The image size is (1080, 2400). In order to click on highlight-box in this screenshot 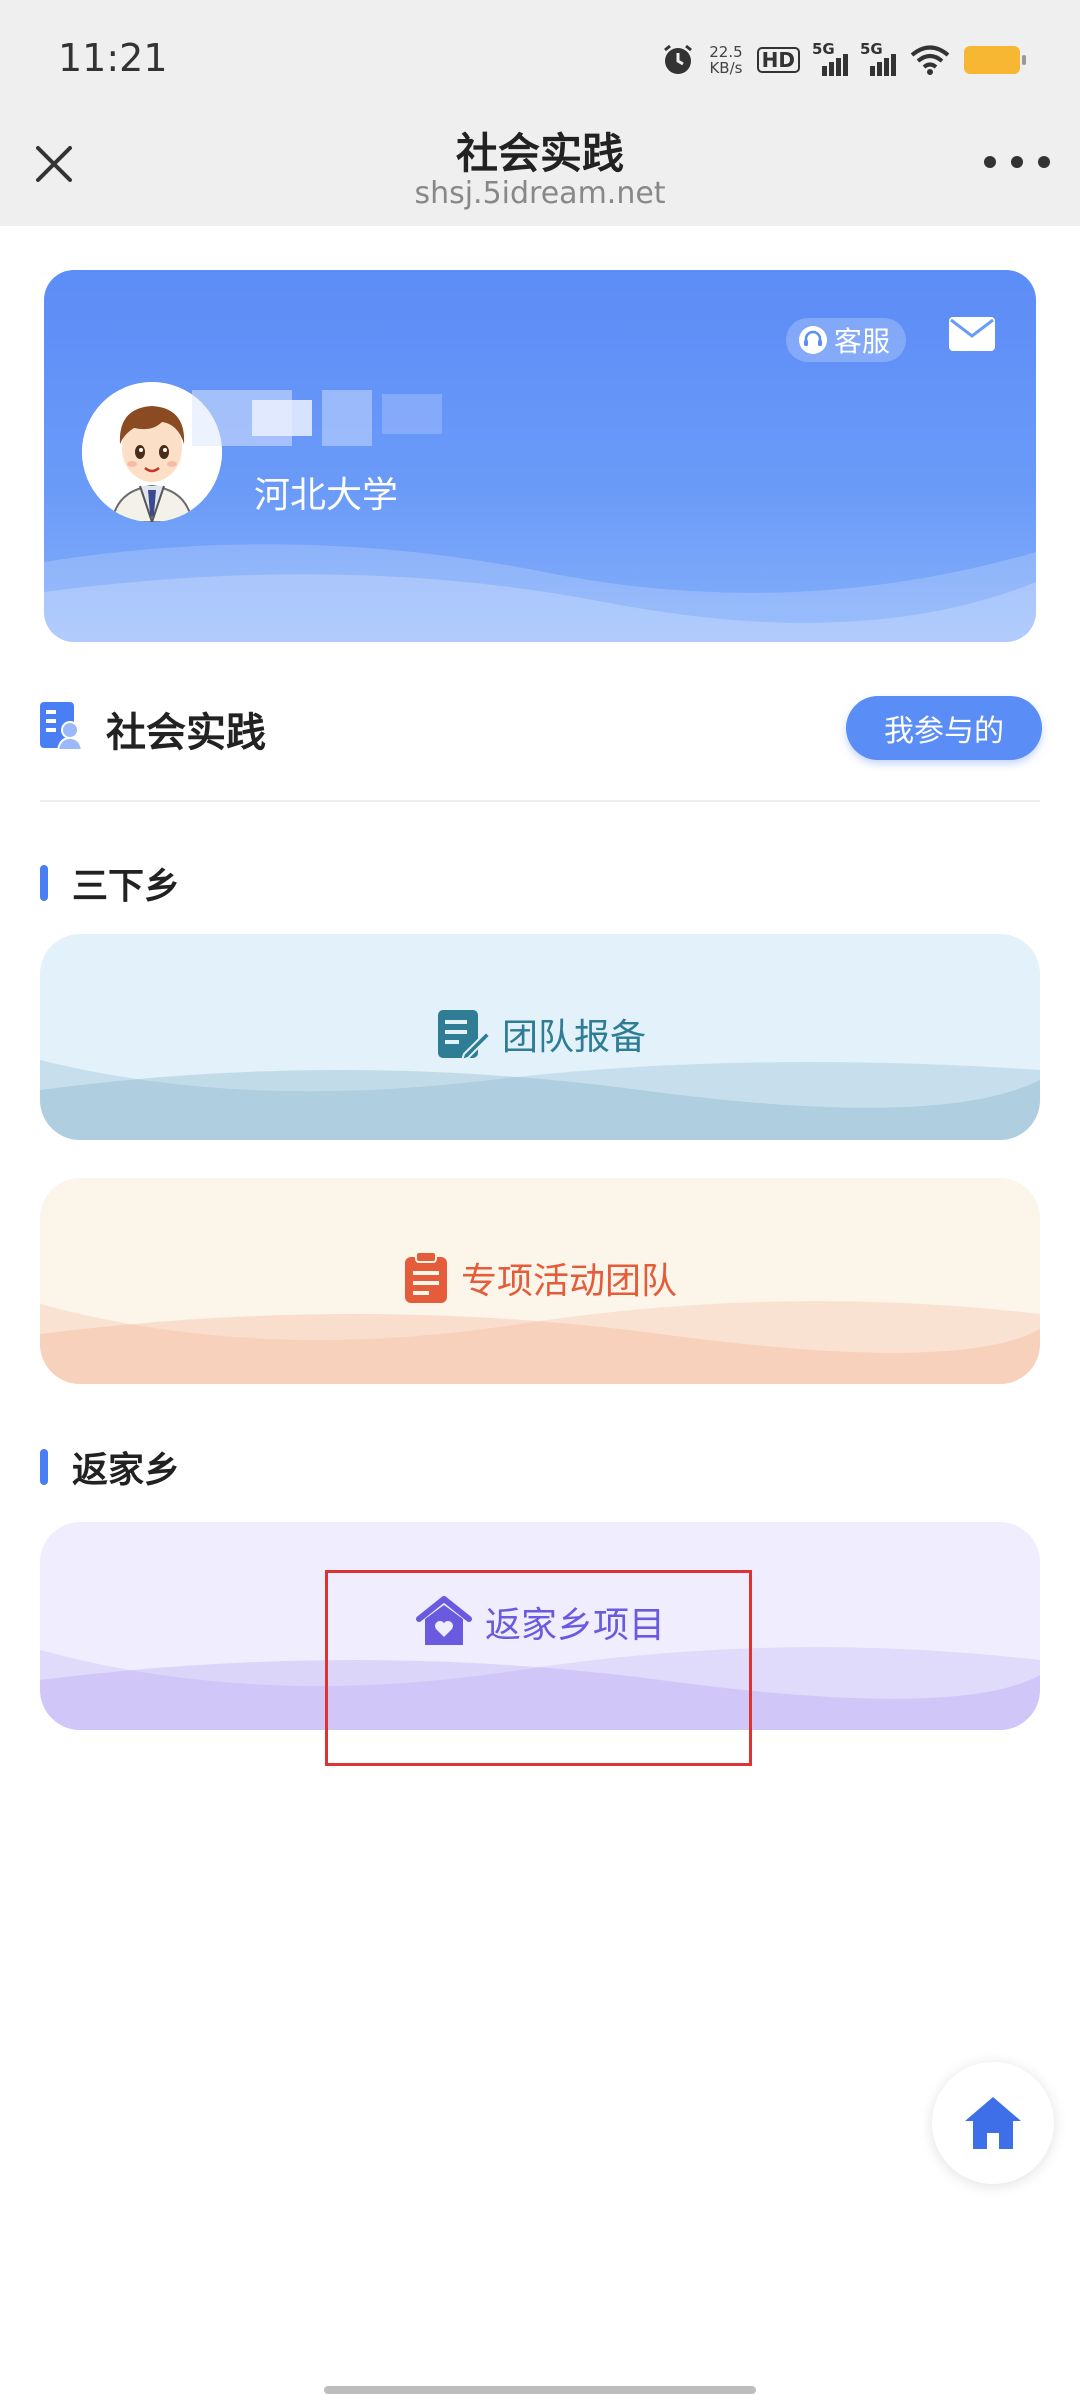, I will do `click(538, 1668)`.